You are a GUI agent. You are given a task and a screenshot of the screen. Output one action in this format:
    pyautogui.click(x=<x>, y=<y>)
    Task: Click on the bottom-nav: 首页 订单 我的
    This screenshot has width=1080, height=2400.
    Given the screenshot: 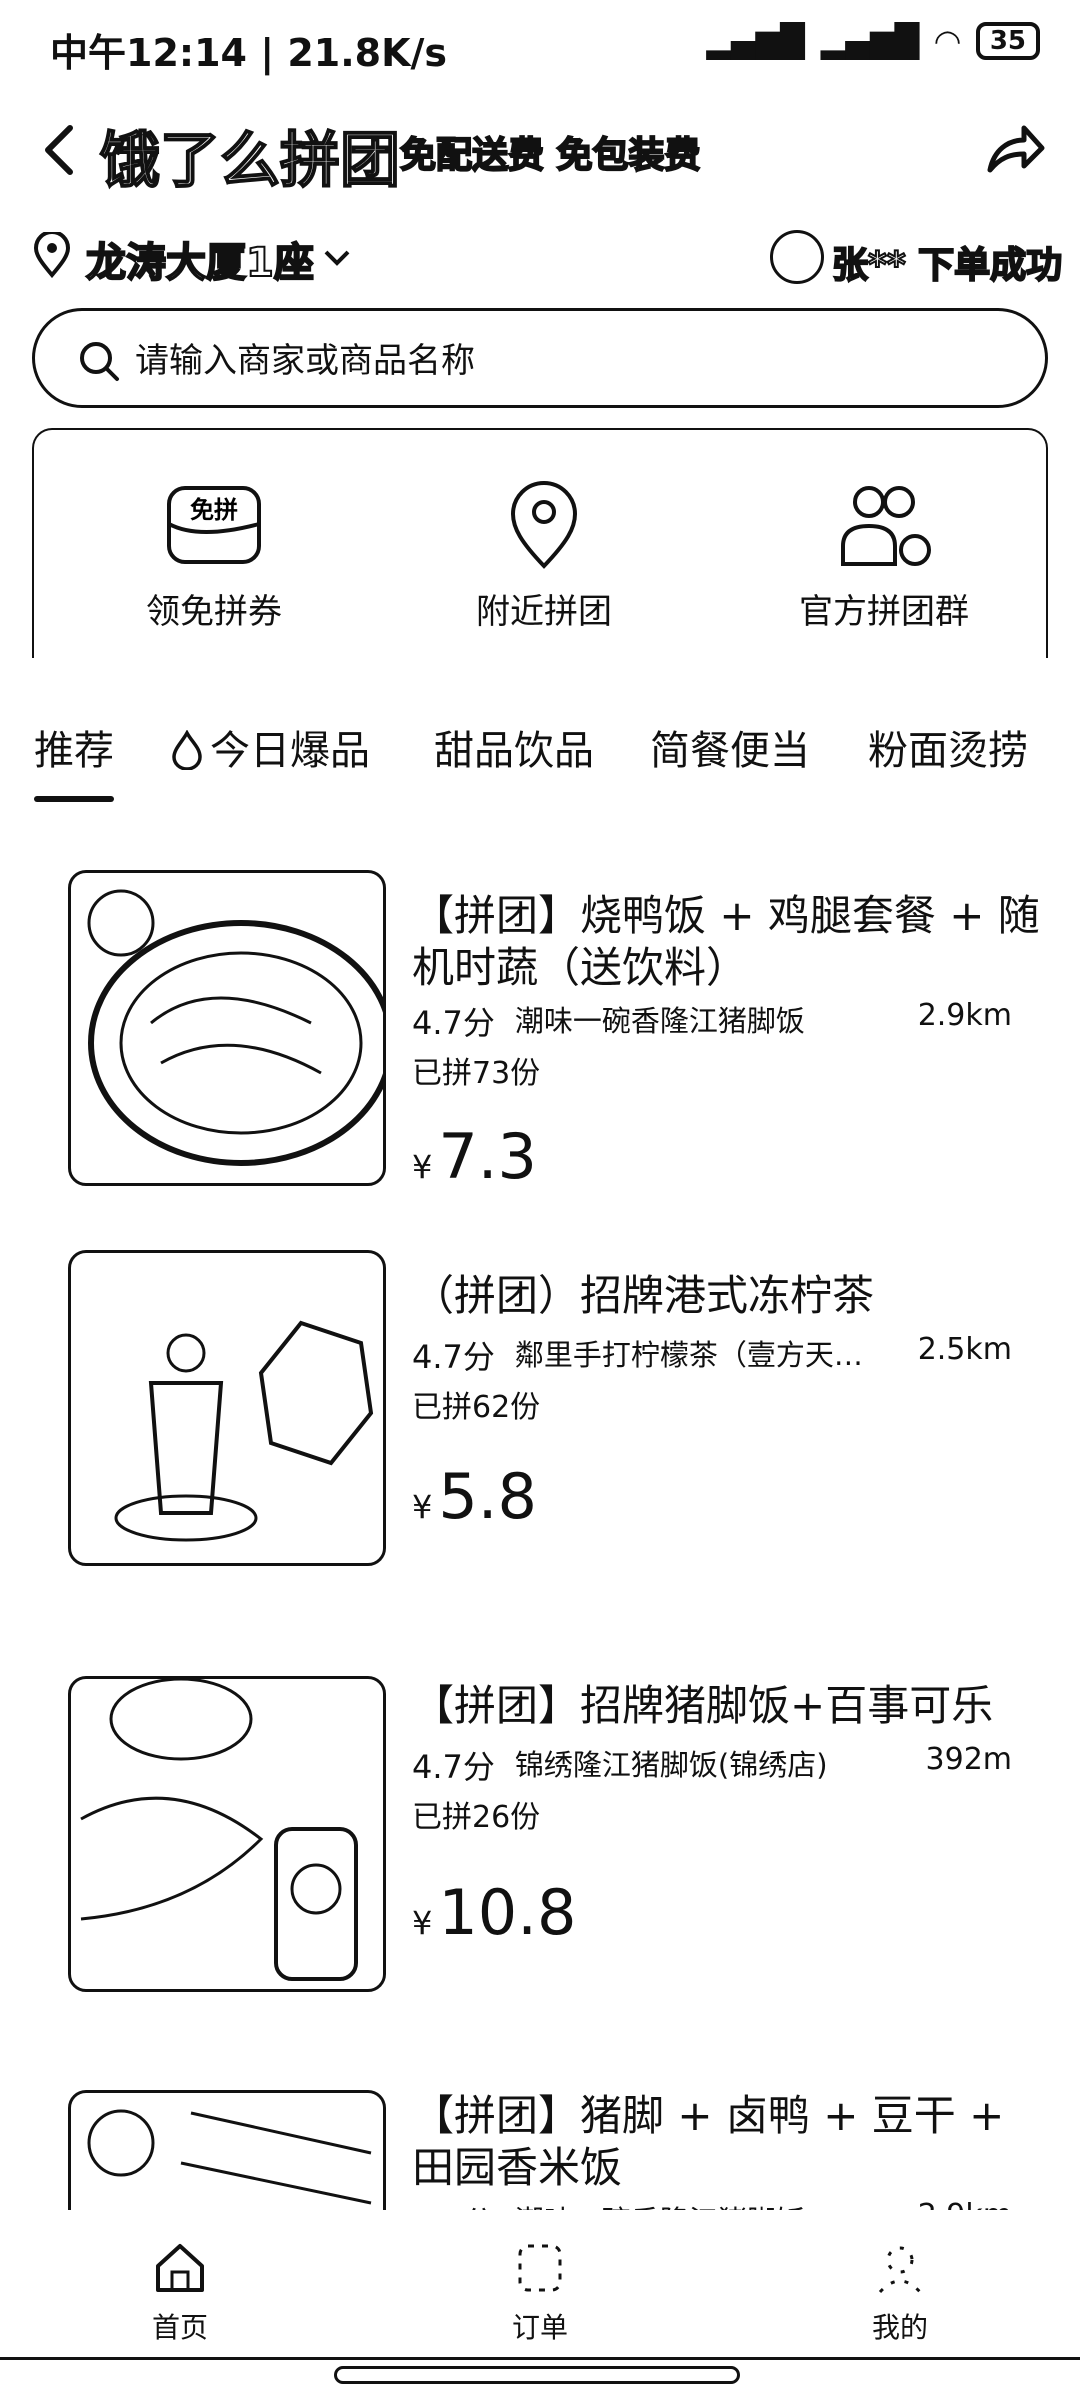 What is the action you would take?
    pyautogui.click(x=540, y=2285)
    